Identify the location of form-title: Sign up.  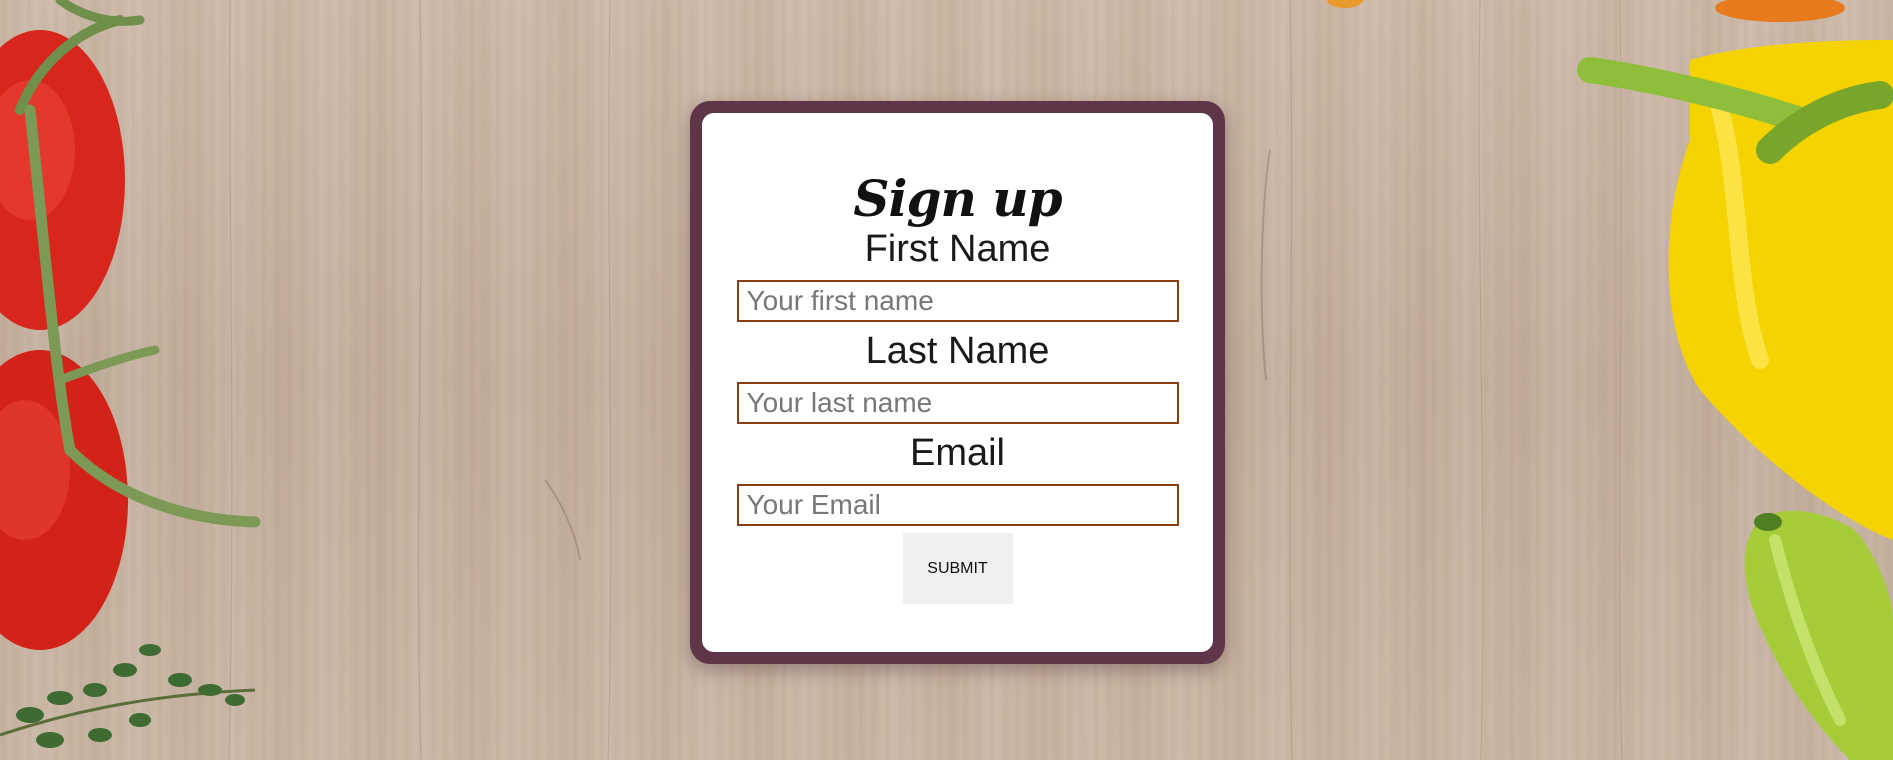
(957, 198).